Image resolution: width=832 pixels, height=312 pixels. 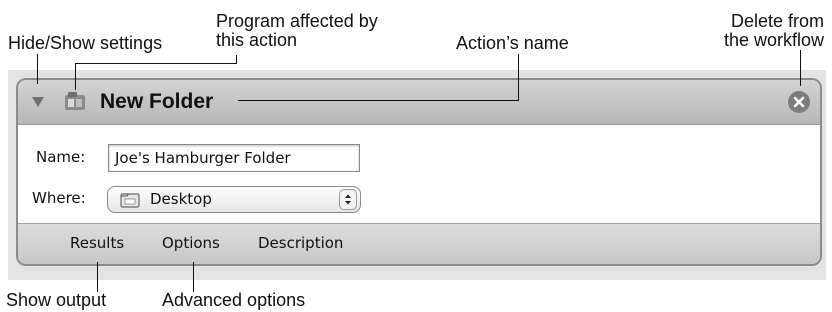 I want to click on where-label: Where:, so click(x=59, y=198).